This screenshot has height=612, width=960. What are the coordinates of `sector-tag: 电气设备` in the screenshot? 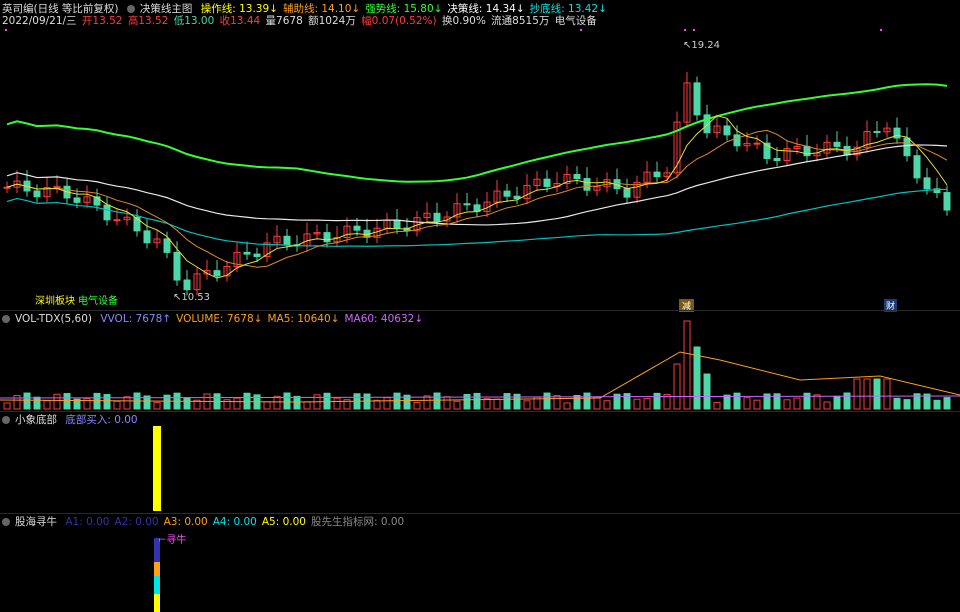 It's located at (98, 299).